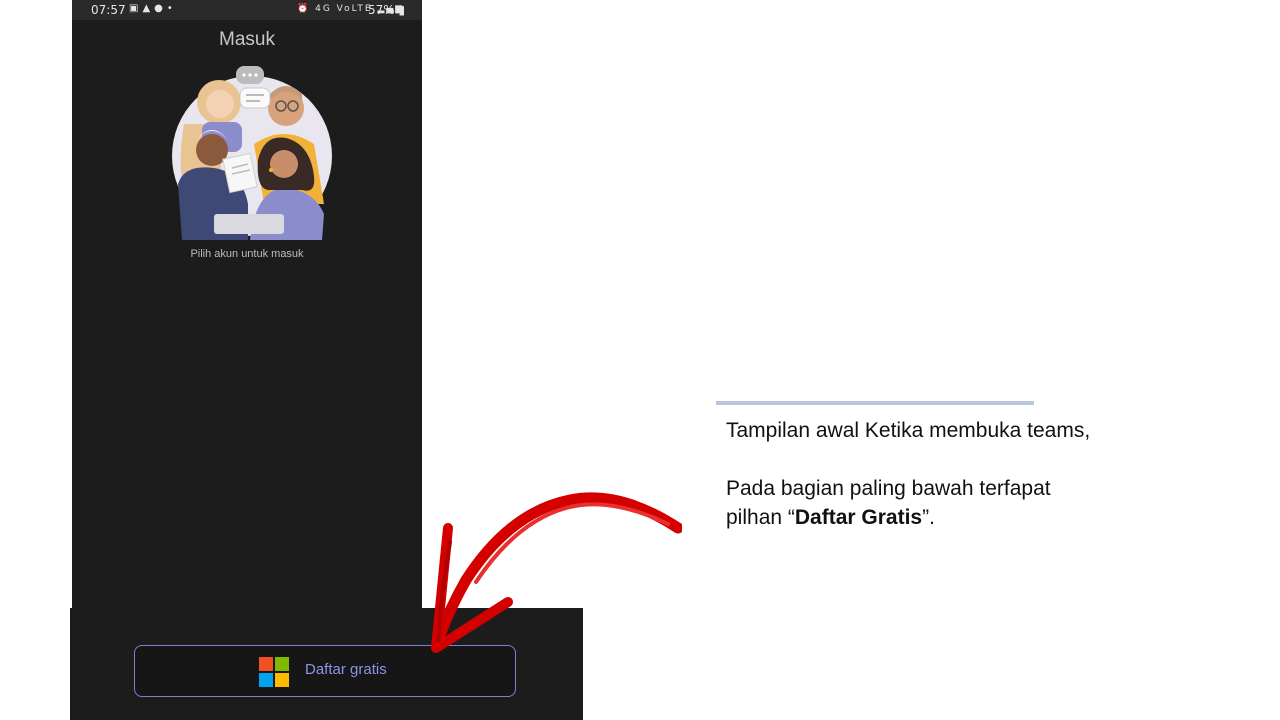 The image size is (1280, 720). Describe the element at coordinates (304, 9) in the screenshot. I see `alarm-icon: ⏰` at that location.